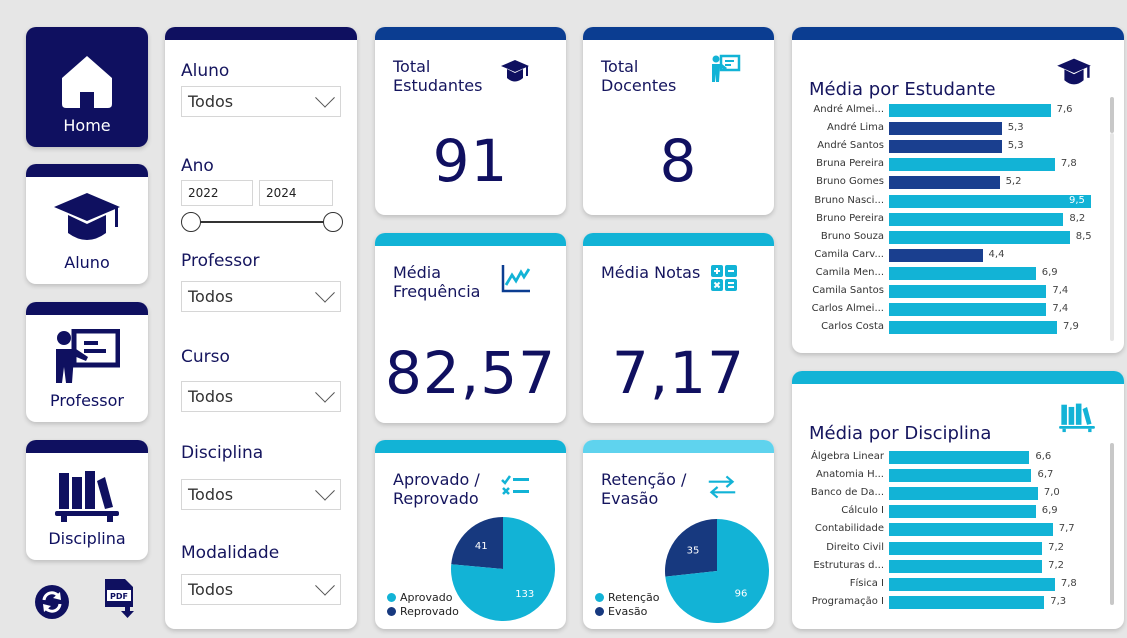  Describe the element at coordinates (866, 583) in the screenshot. I see `bar-category-label: Física I` at that location.